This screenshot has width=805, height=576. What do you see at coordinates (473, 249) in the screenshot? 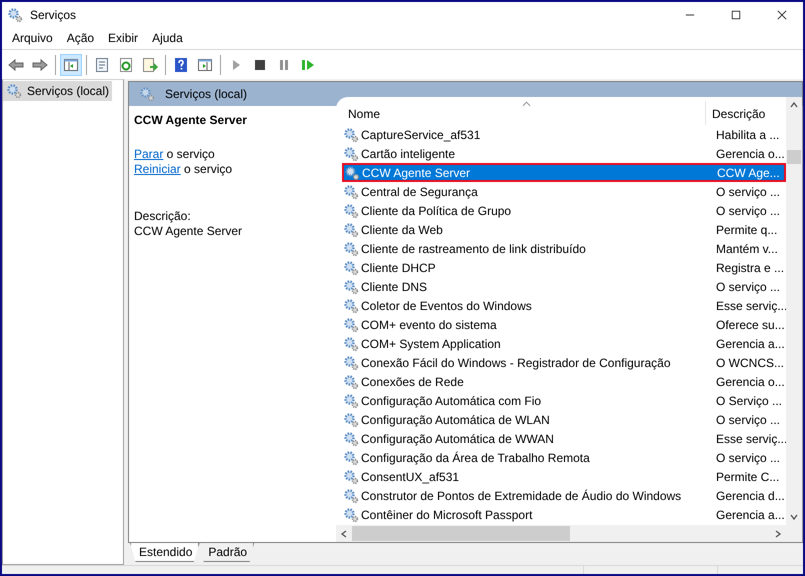
I see `table-cell-text: Cliente de rastreamento de link distribuído` at bounding box center [473, 249].